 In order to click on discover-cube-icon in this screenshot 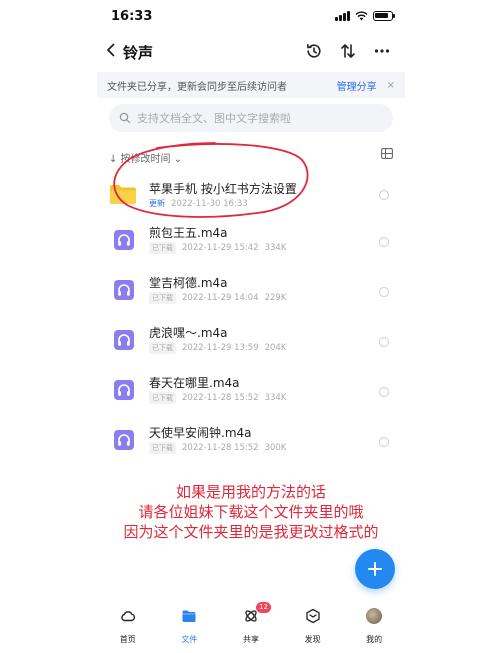, I will do `click(312, 616)`.